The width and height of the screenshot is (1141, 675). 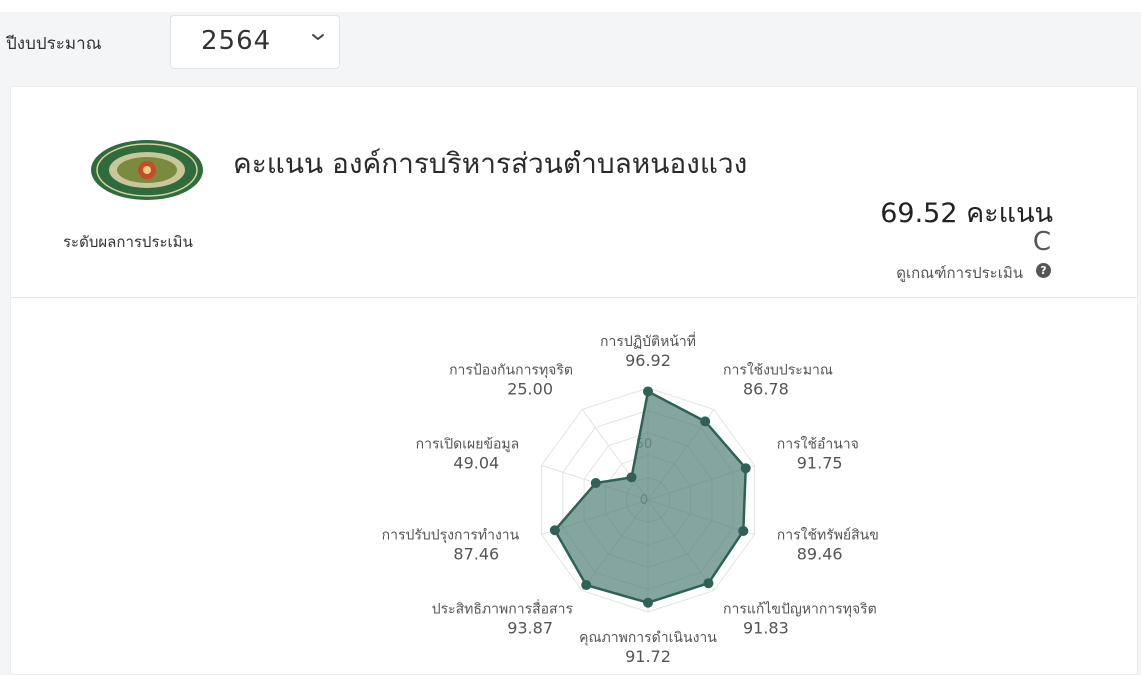 What do you see at coordinates (451, 536) in the screenshot?
I see `radar-category-label: การปรับปรุงการทำงาน` at bounding box center [451, 536].